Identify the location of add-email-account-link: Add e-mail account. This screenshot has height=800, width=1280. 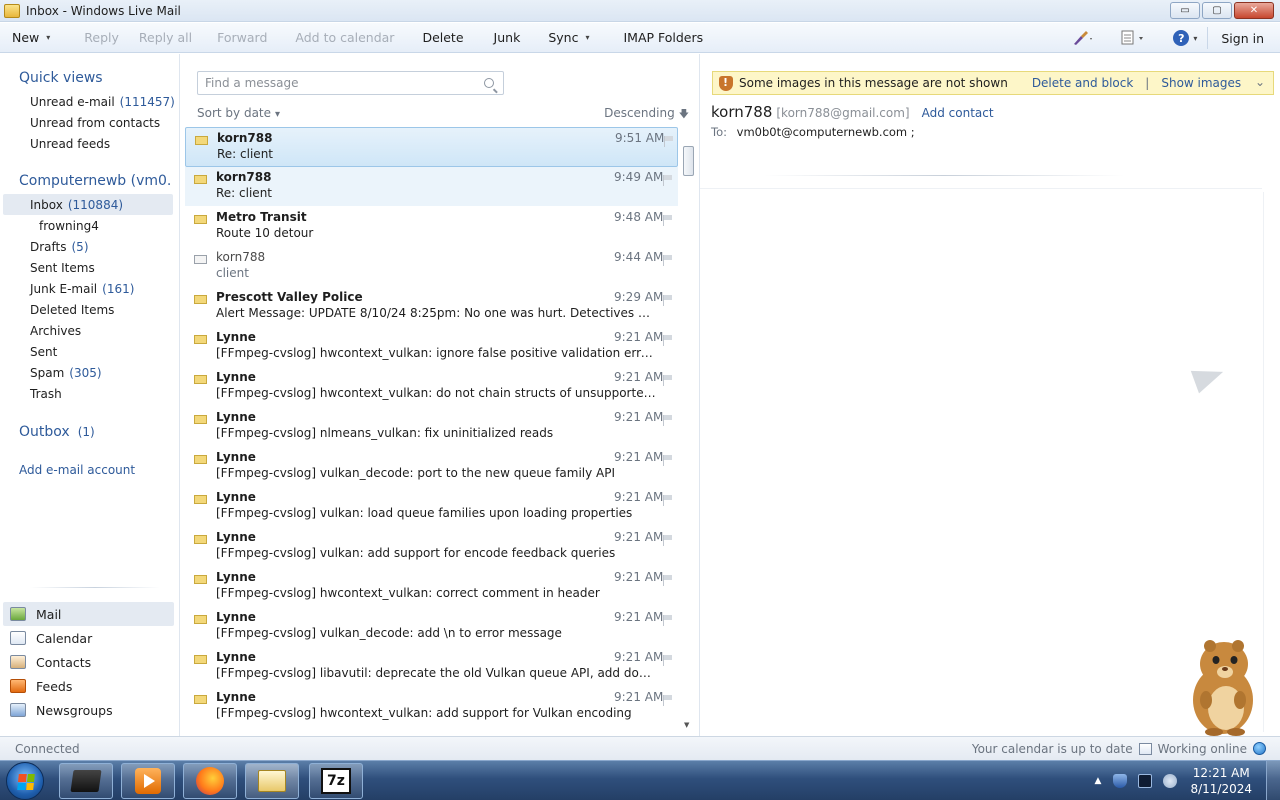
(89, 470).